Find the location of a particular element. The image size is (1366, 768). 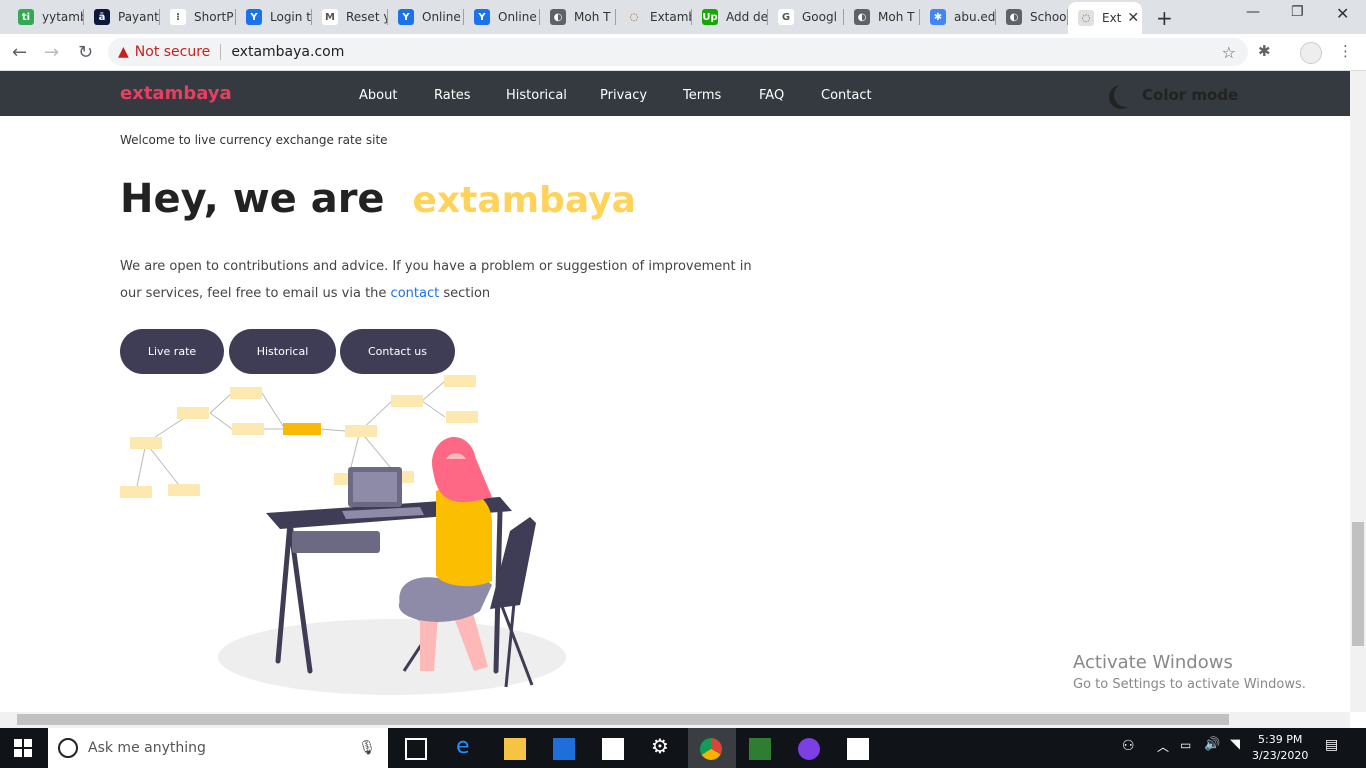

edge-icon: e is located at coordinates (467, 746).